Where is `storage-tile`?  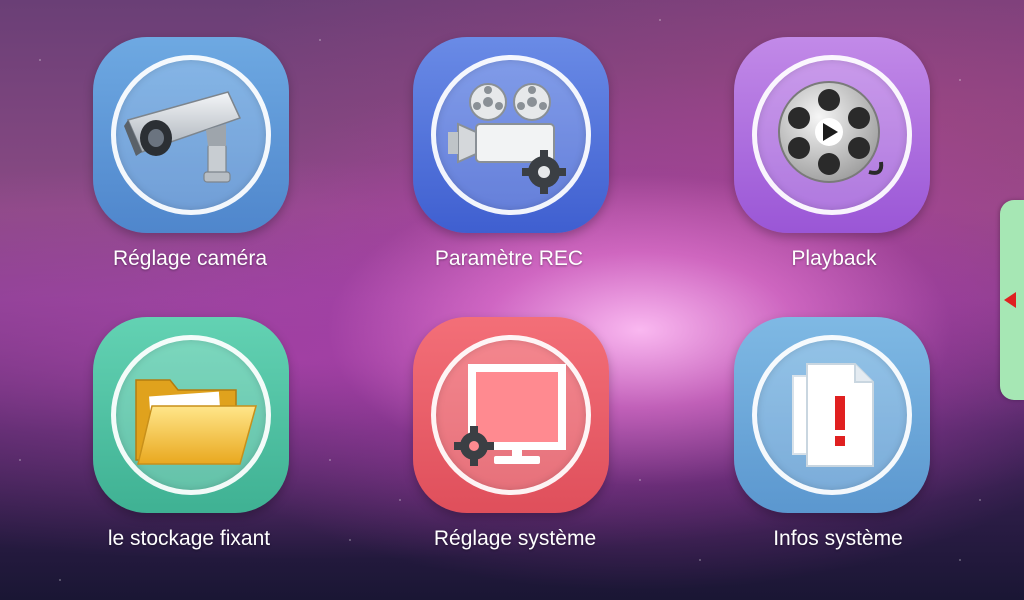
storage-tile is located at coordinates (191, 415).